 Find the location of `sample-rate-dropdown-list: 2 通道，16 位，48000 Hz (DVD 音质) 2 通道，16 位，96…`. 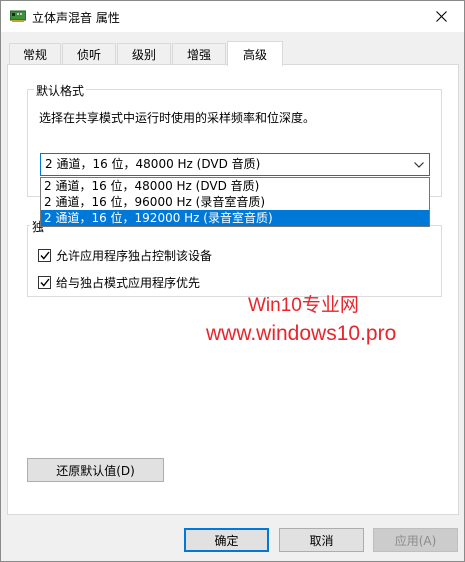

sample-rate-dropdown-list: 2 通道，16 位，48000 Hz (DVD 音质) 2 通道，16 位，96… is located at coordinates (235, 202).